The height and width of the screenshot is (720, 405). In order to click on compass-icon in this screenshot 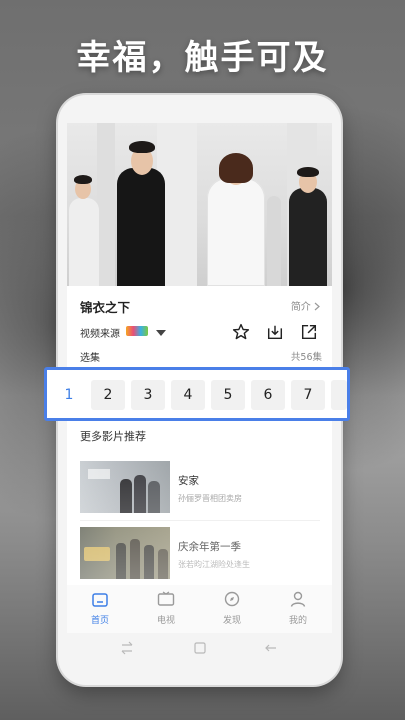, I will do `click(232, 599)`.